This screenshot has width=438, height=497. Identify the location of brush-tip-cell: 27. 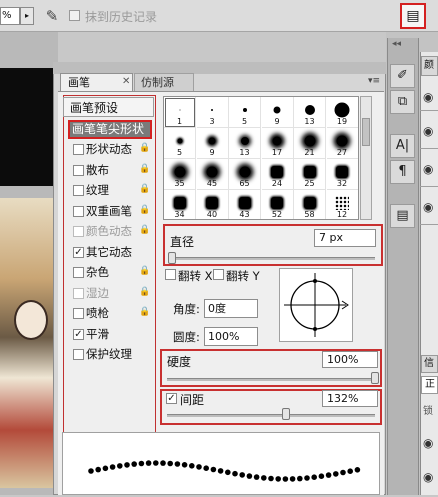
(342, 143).